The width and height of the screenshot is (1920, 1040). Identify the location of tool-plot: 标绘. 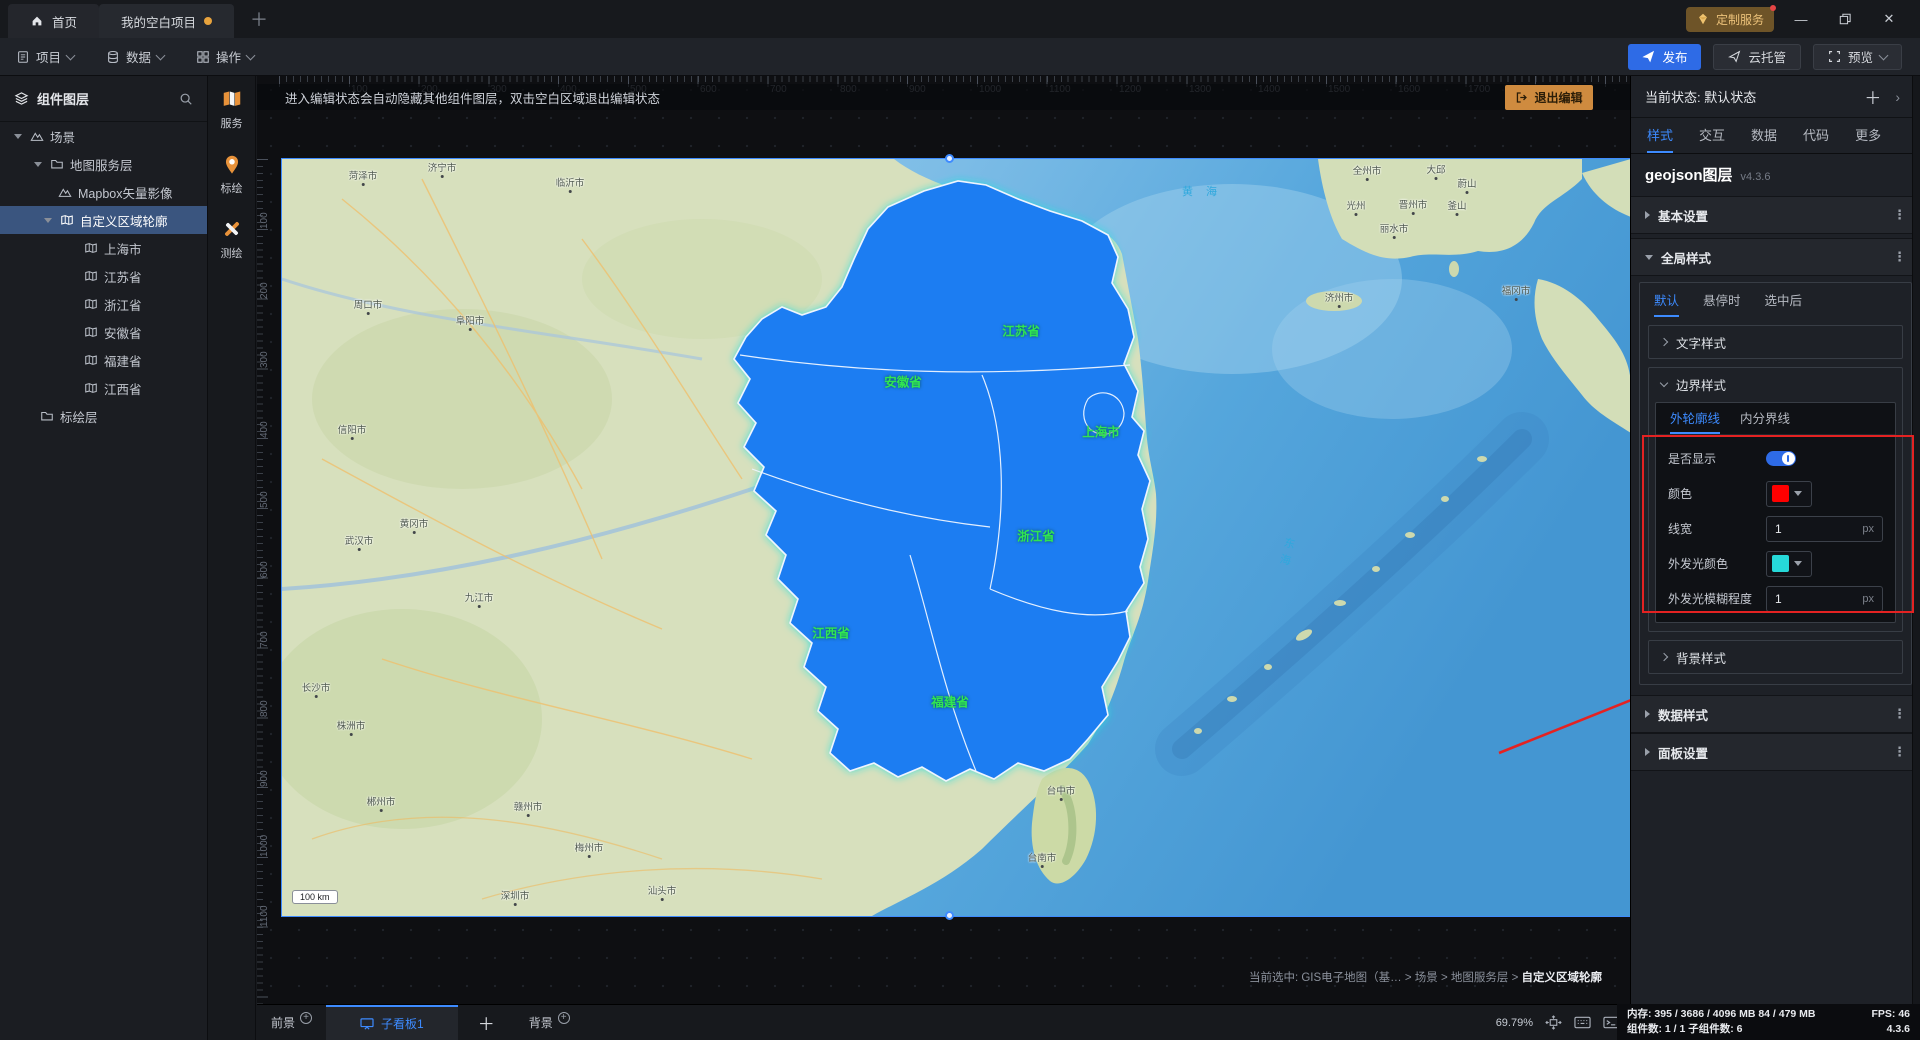
(232, 174).